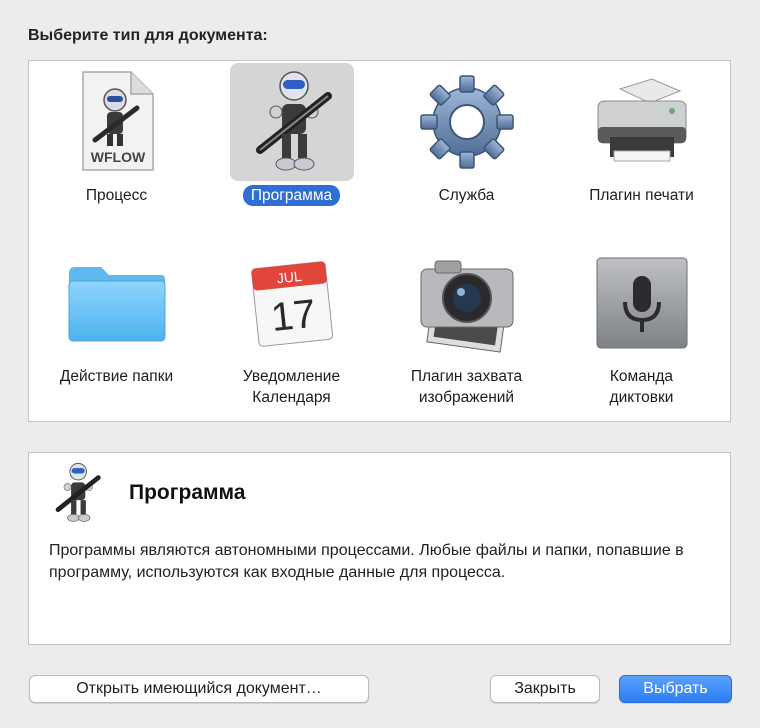  What do you see at coordinates (545, 689) in the screenshot?
I see `close-button: Закрыть` at bounding box center [545, 689].